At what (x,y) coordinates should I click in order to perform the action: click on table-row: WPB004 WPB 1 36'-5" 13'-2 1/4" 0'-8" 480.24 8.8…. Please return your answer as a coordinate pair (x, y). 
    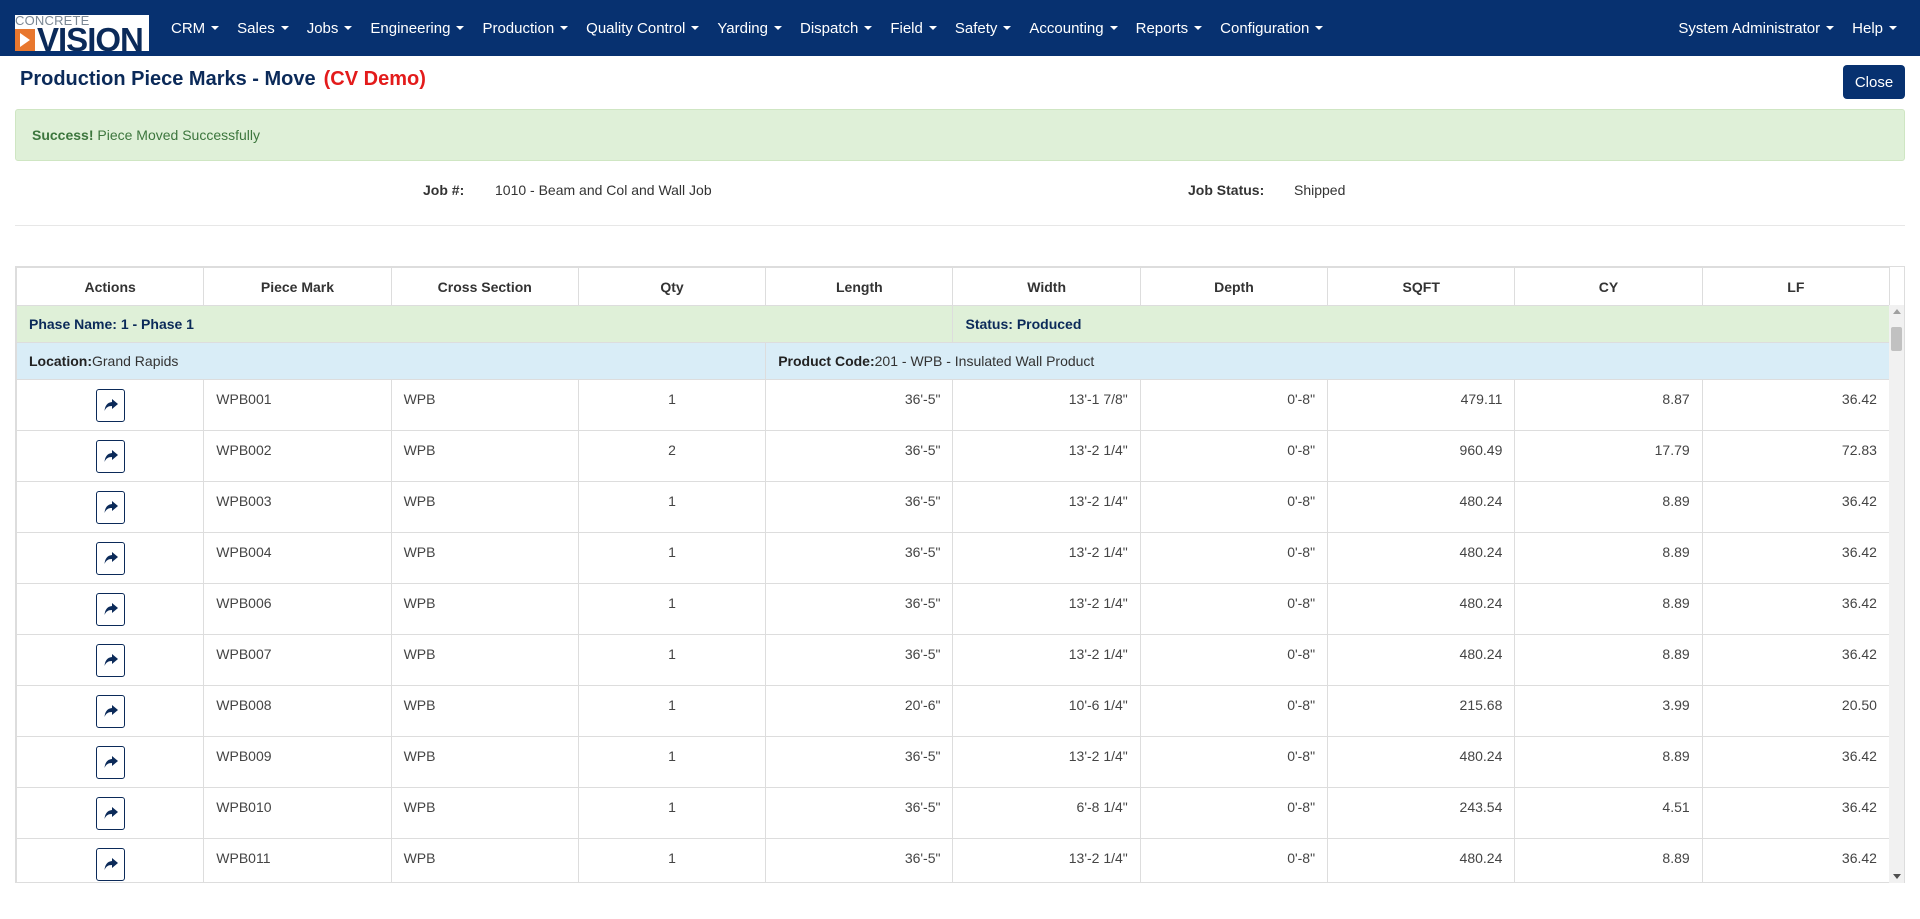
    Looking at the image, I should click on (953, 558).